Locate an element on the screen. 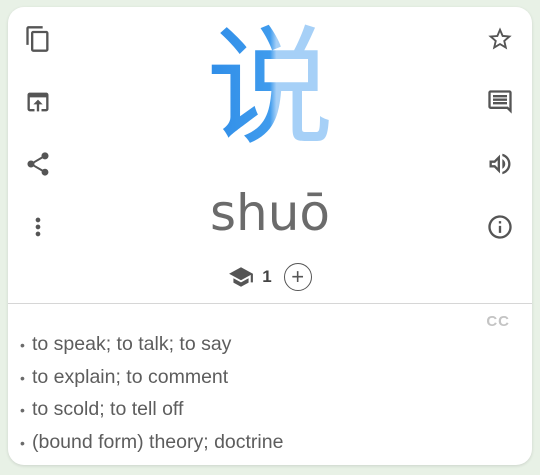 The height and width of the screenshot is (475, 540). headword-character-text: 说 is located at coordinates (269, 88).